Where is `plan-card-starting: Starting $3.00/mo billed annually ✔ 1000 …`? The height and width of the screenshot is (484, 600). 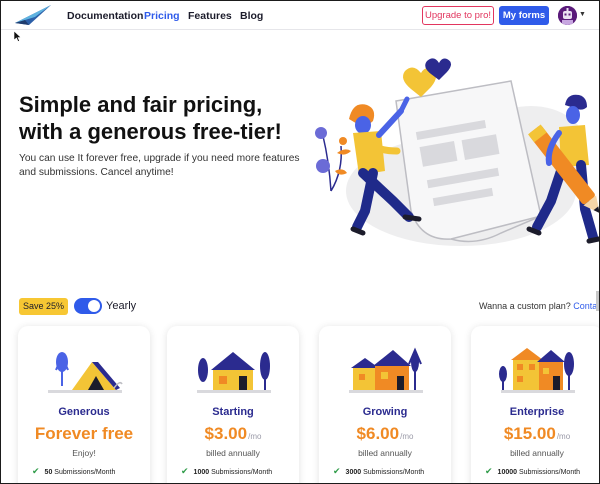 plan-card-starting: Starting $3.00/mo billed annually ✔ 1000 … is located at coordinates (233, 404).